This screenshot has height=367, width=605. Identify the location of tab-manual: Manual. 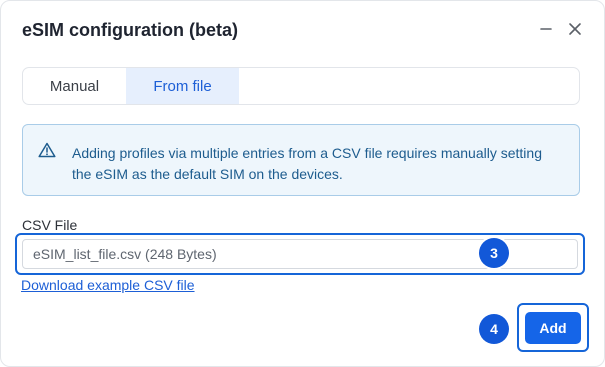
(75, 86).